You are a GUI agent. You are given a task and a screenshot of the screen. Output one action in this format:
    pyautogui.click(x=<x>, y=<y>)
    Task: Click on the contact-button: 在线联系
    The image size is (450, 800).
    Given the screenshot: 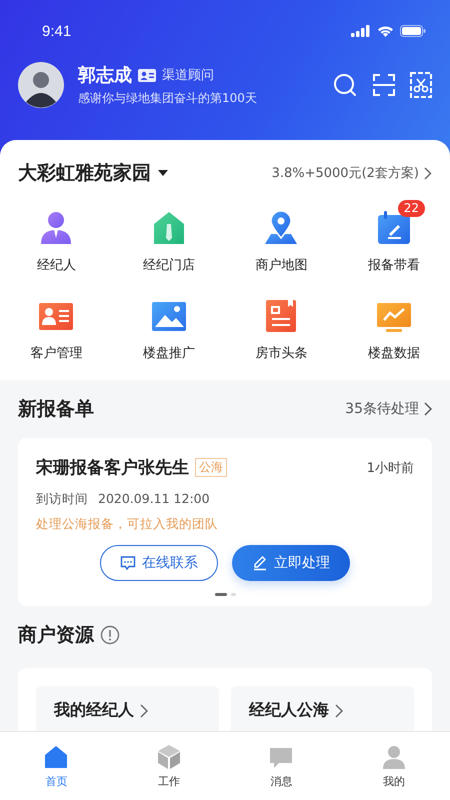 What is the action you would take?
    pyautogui.click(x=159, y=563)
    